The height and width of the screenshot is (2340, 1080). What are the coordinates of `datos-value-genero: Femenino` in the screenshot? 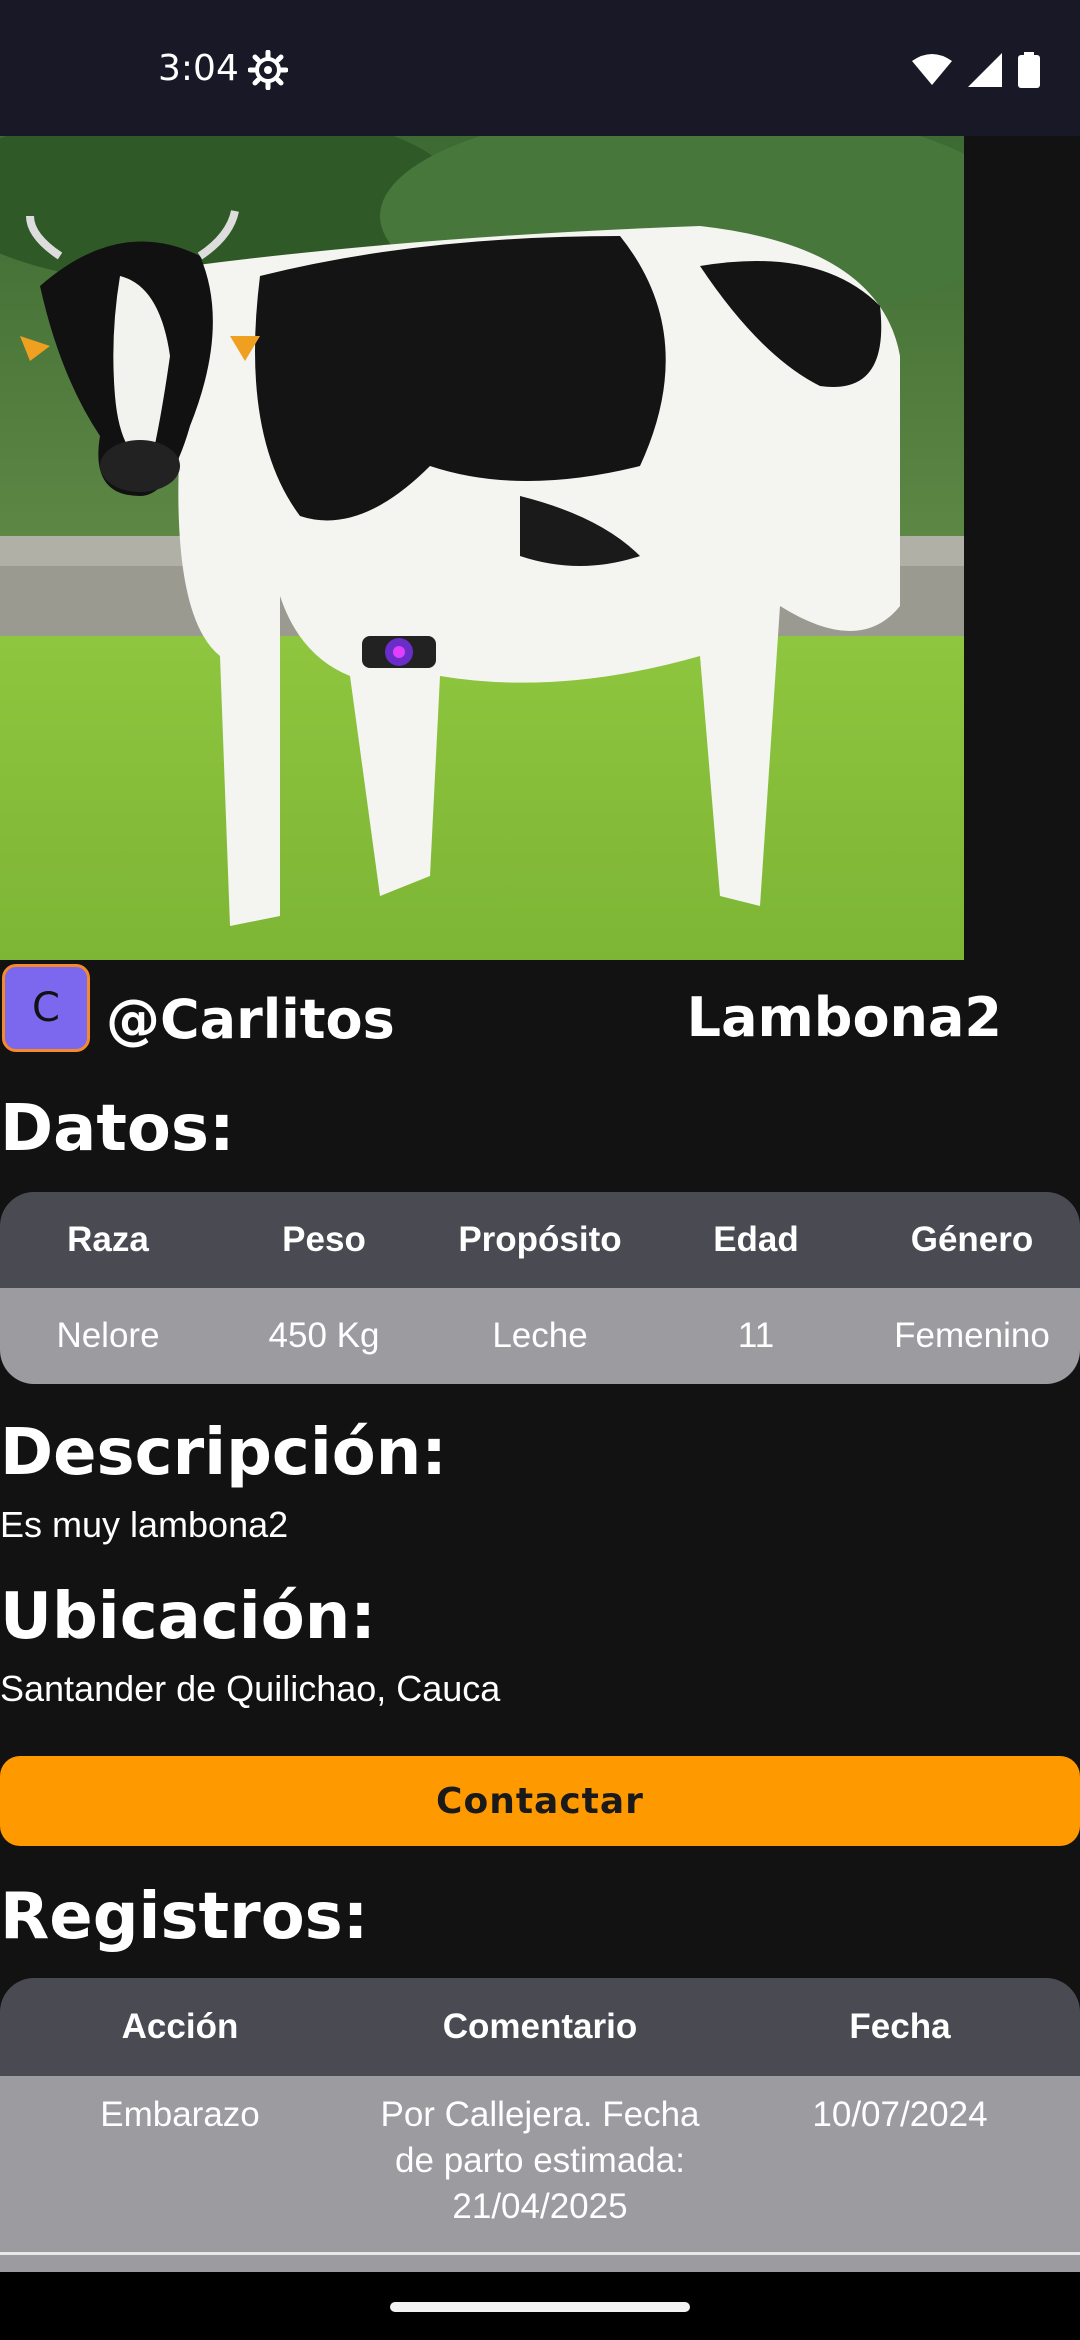 It's located at (972, 1335).